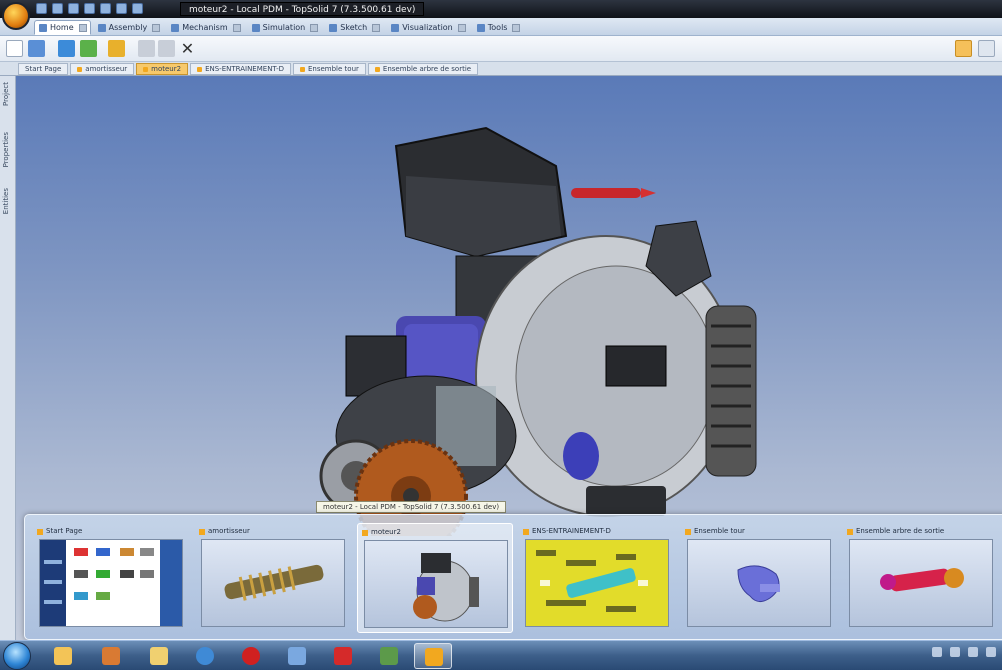 The image size is (1002, 670). What do you see at coordinates (66, 48) in the screenshot?
I see `check-in-icon` at bounding box center [66, 48].